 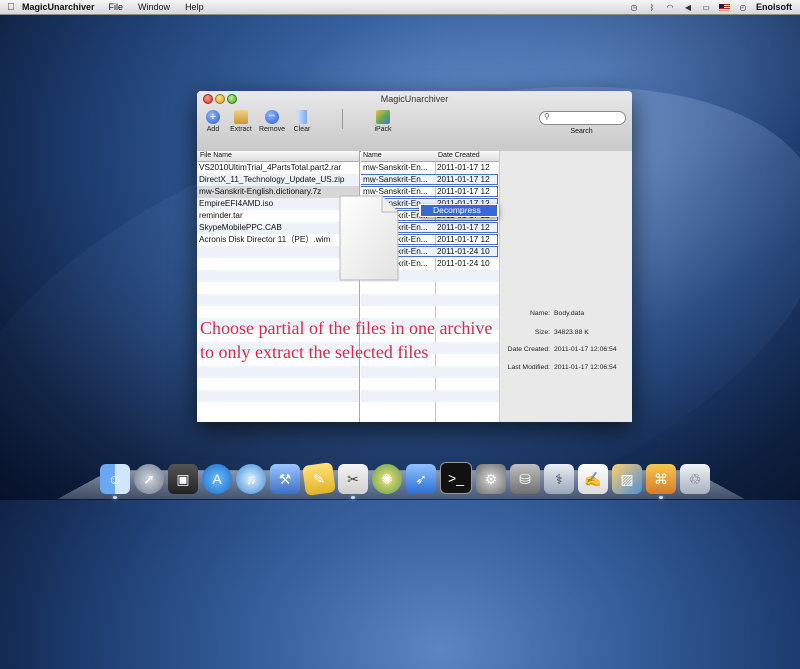 I want to click on menu-file: File, so click(x=116, y=7).